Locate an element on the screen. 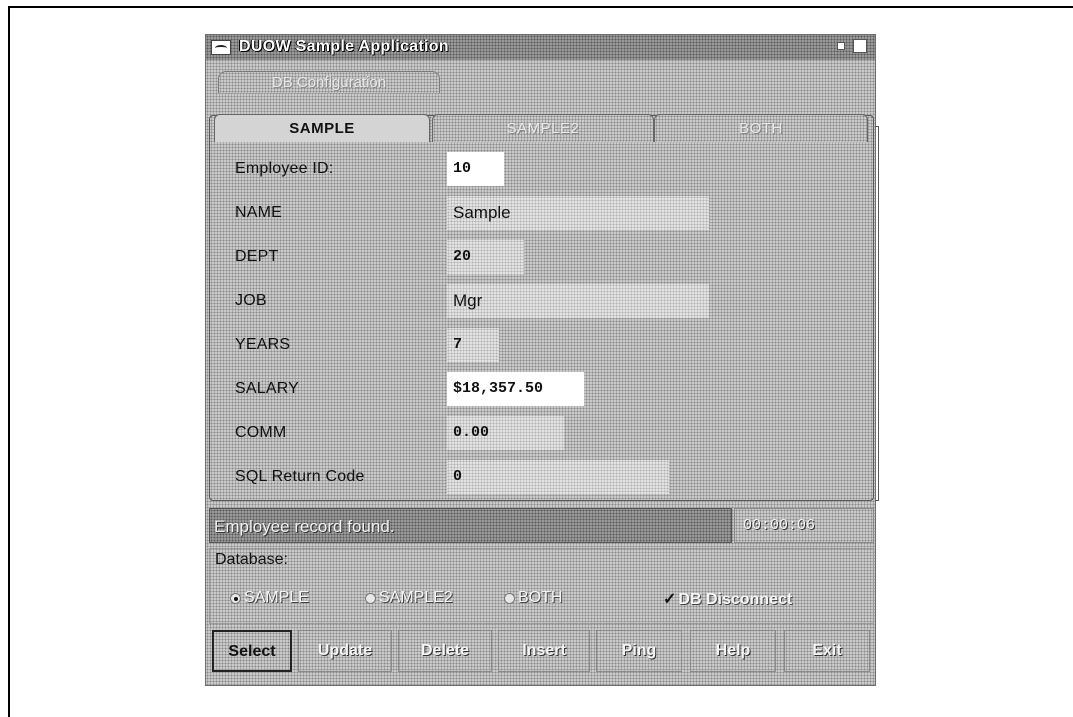 The width and height of the screenshot is (1073, 717). db-disconnect-label: DB Disconnect is located at coordinates (735, 599).